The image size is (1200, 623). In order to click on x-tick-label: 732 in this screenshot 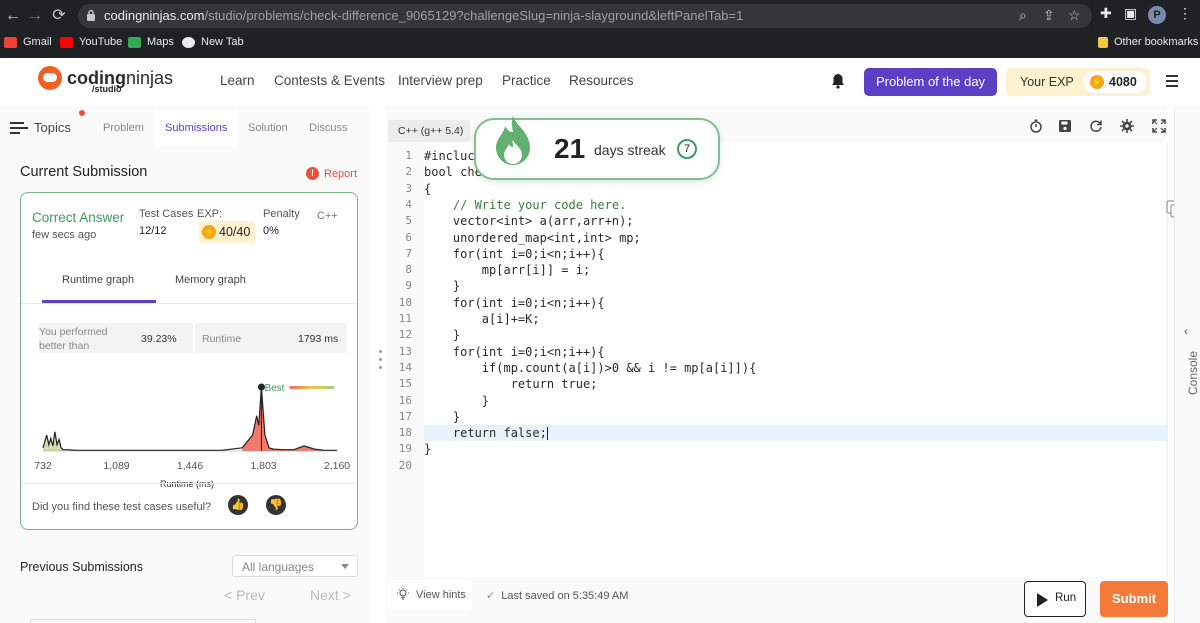, I will do `click(43, 466)`.